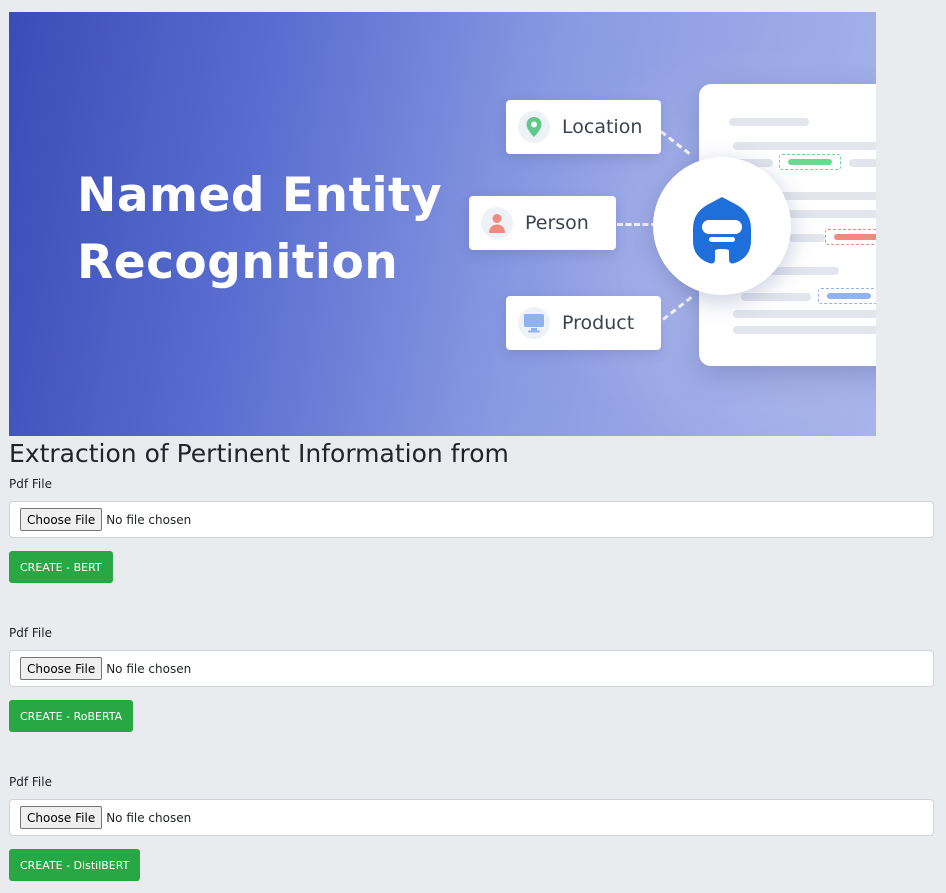 This screenshot has height=893, width=946. What do you see at coordinates (497, 223) in the screenshot?
I see `person-icon` at bounding box center [497, 223].